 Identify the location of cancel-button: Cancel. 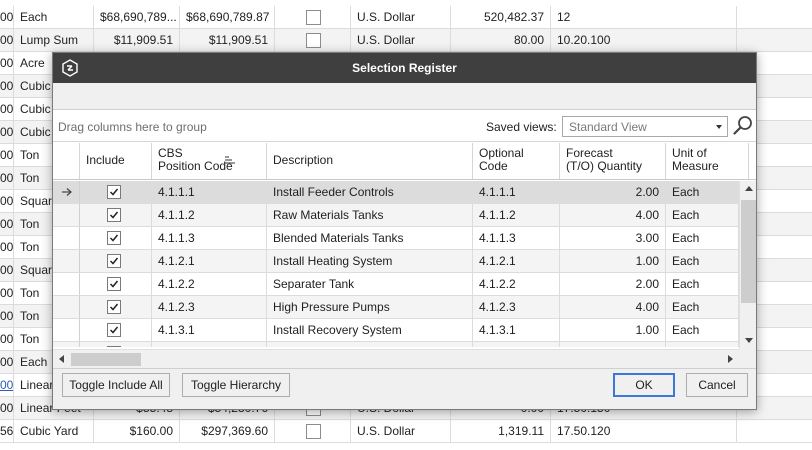
(717, 385).